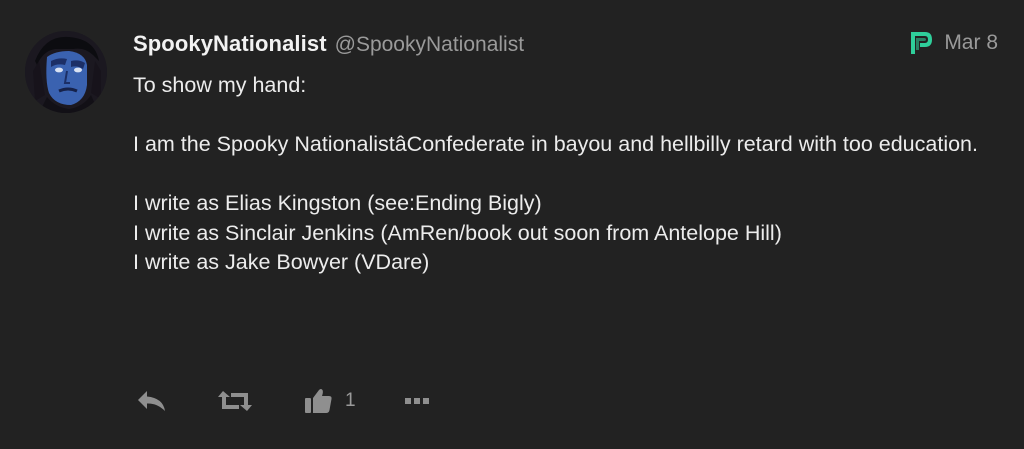  I want to click on avatar-image, so click(66, 72).